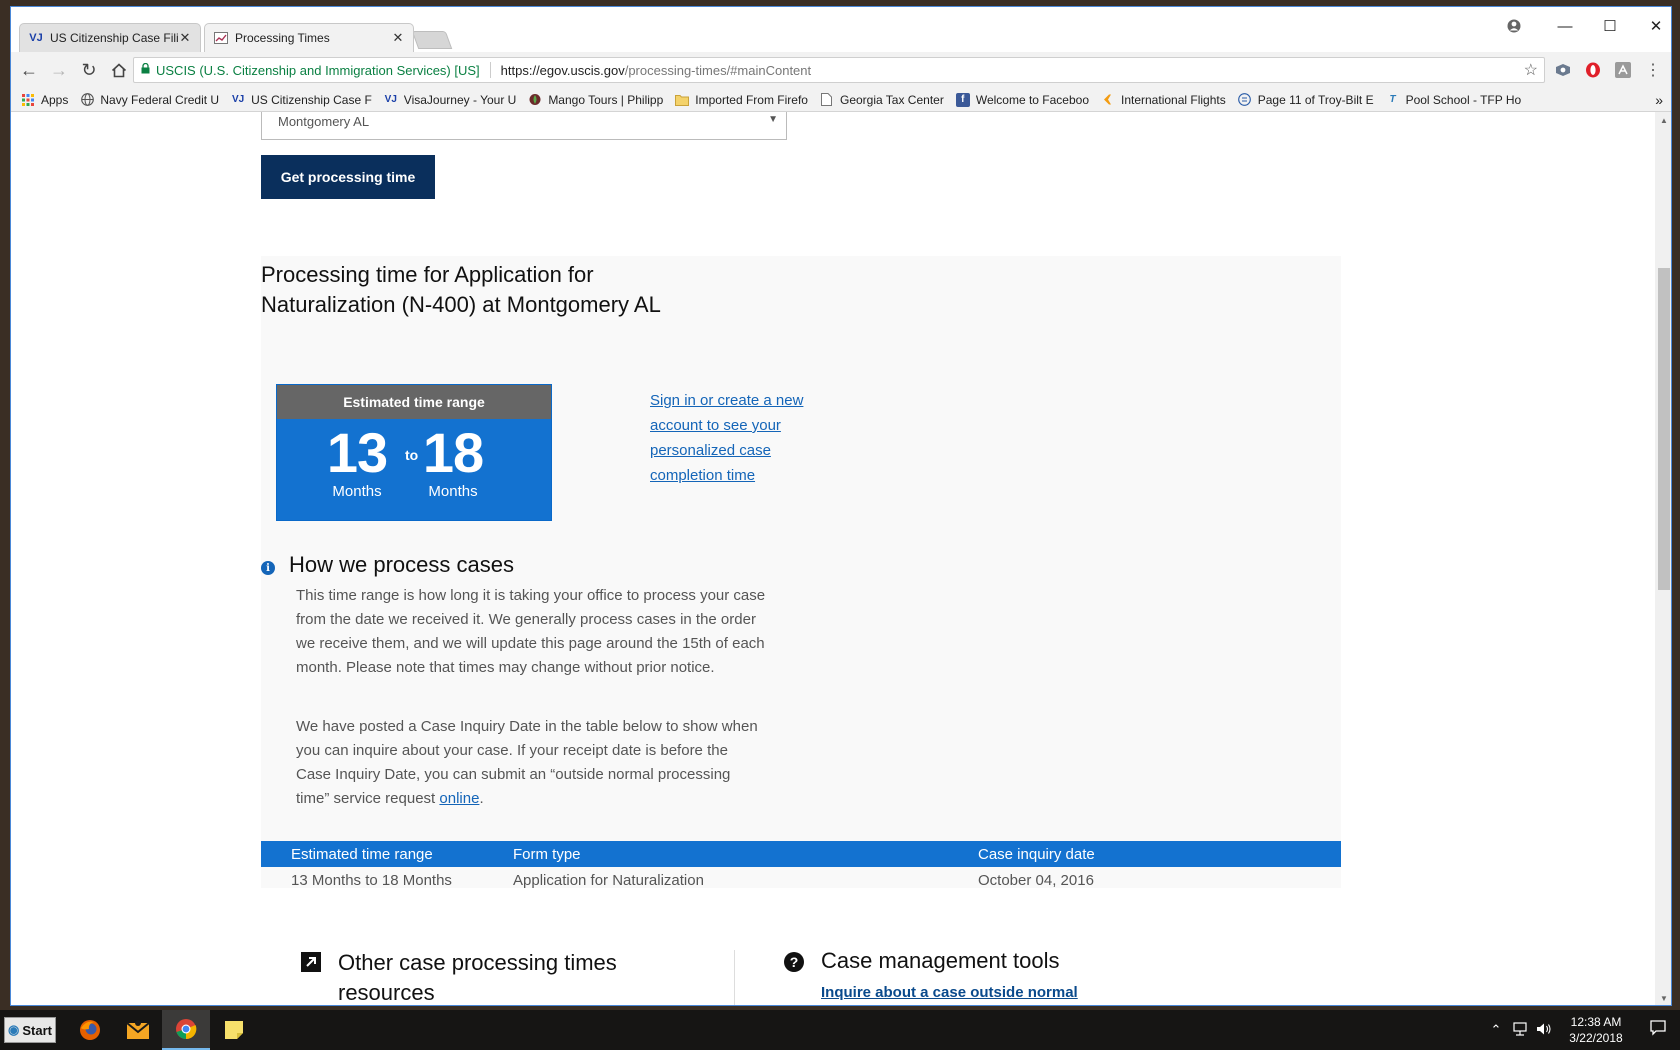 Image resolution: width=1680 pixels, height=1050 pixels. What do you see at coordinates (145, 69) in the screenshot?
I see `lock-icon` at bounding box center [145, 69].